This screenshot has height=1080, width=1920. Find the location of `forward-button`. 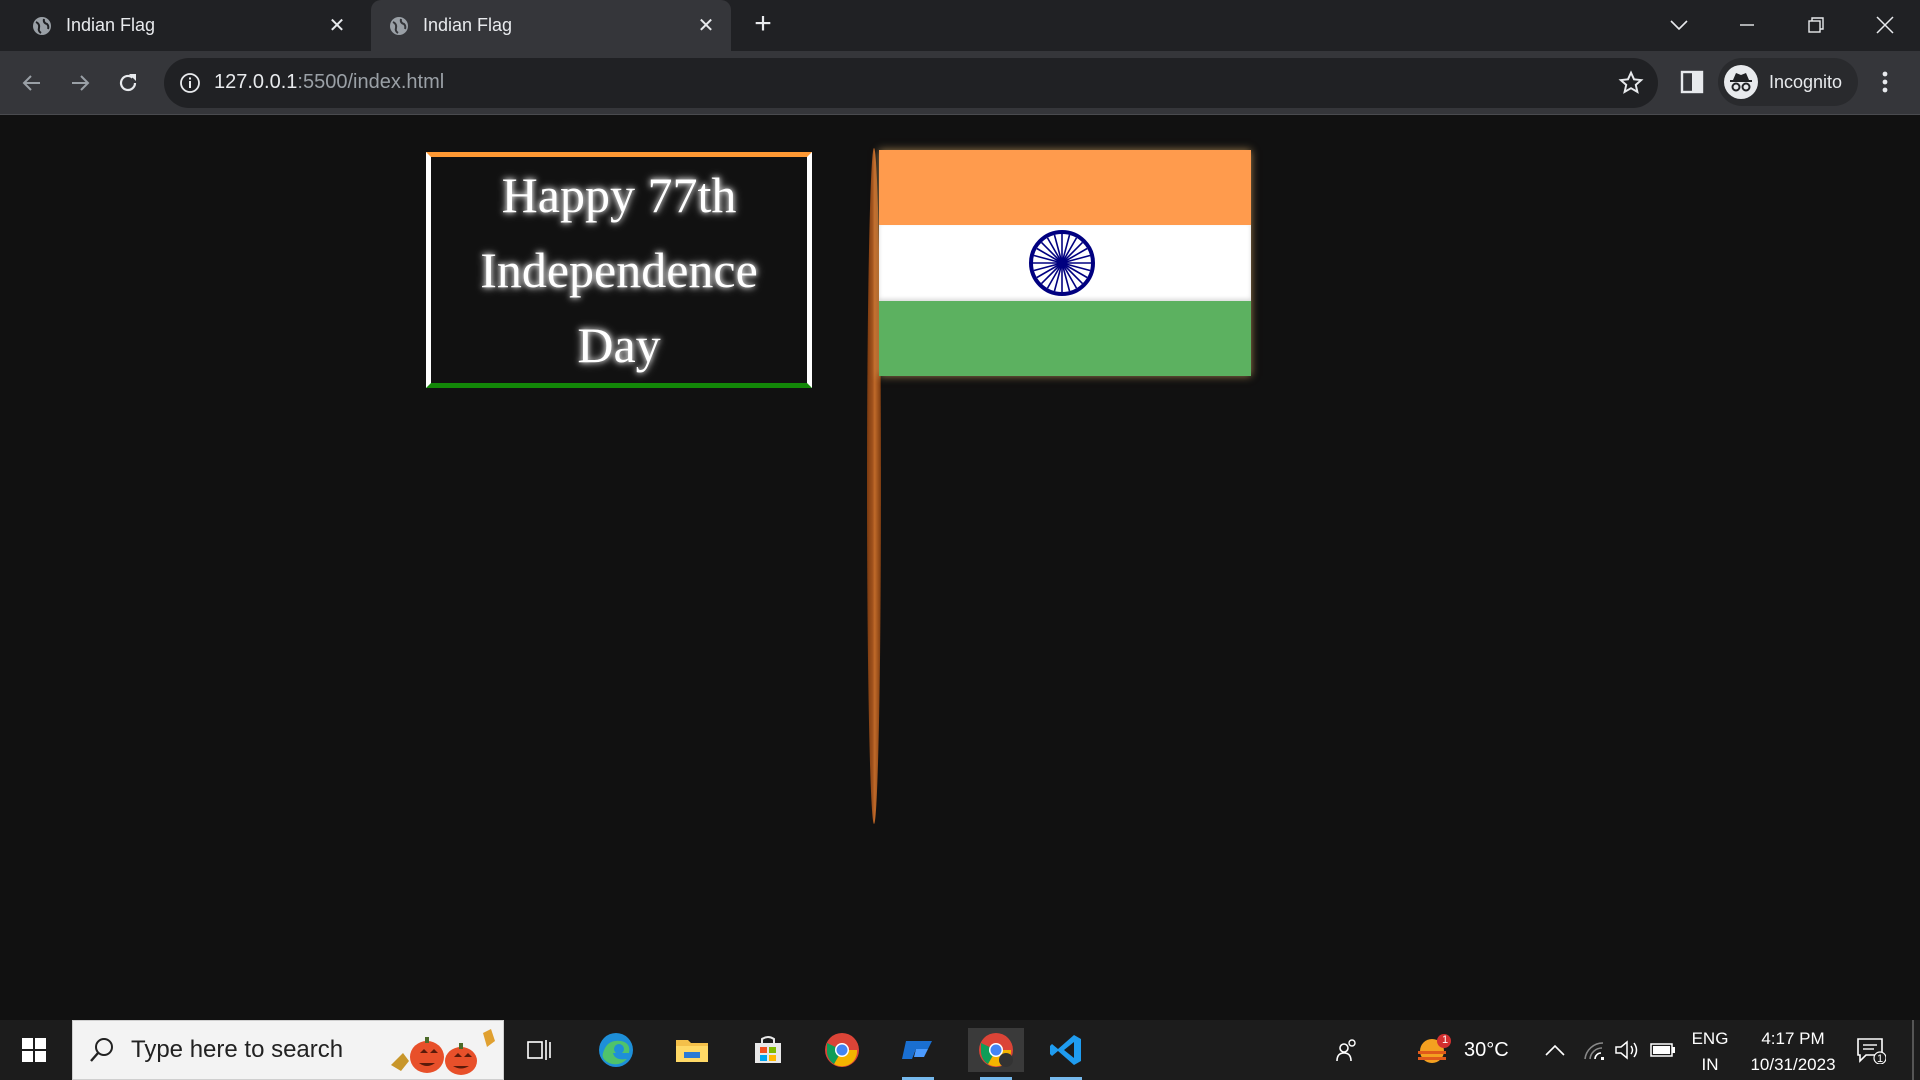

forward-button is located at coordinates (80, 83).